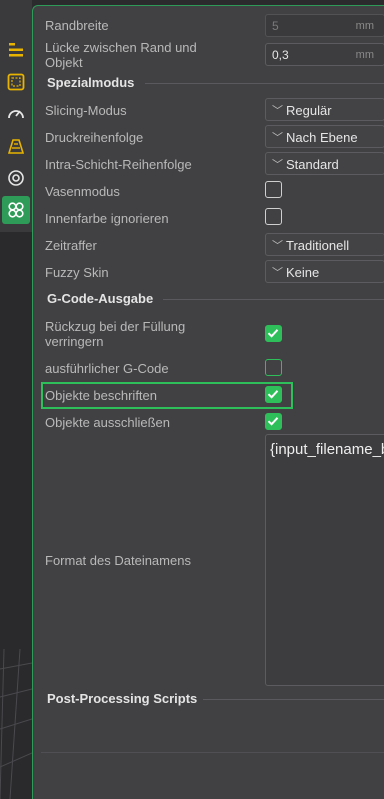  What do you see at coordinates (82, 191) in the screenshot?
I see `spiral-vase-label: Vasenmodus` at bounding box center [82, 191].